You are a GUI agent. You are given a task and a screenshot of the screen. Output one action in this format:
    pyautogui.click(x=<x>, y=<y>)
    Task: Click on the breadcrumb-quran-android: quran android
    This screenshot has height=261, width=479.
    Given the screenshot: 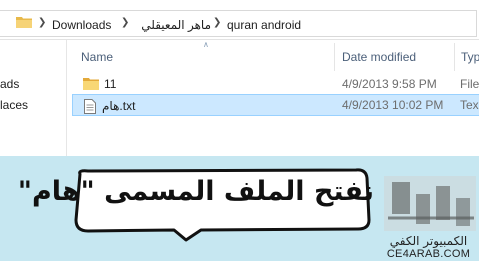 What is the action you would take?
    pyautogui.click(x=264, y=25)
    